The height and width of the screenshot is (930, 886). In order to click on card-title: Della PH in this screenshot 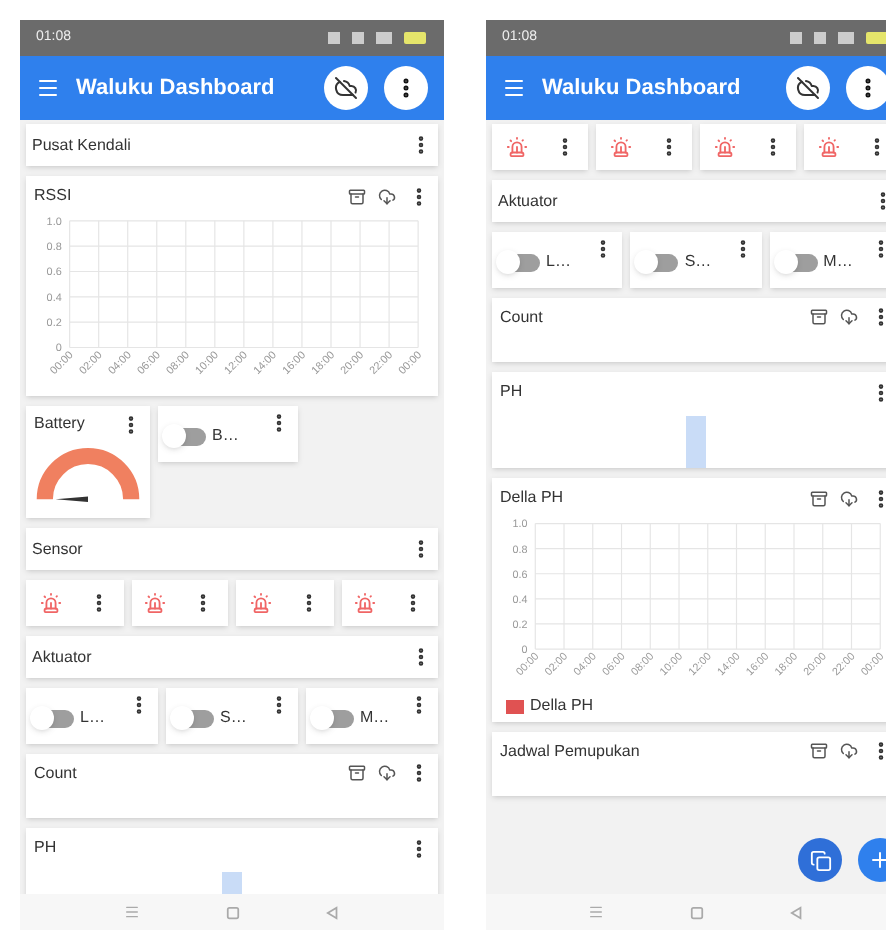, I will do `click(532, 498)`.